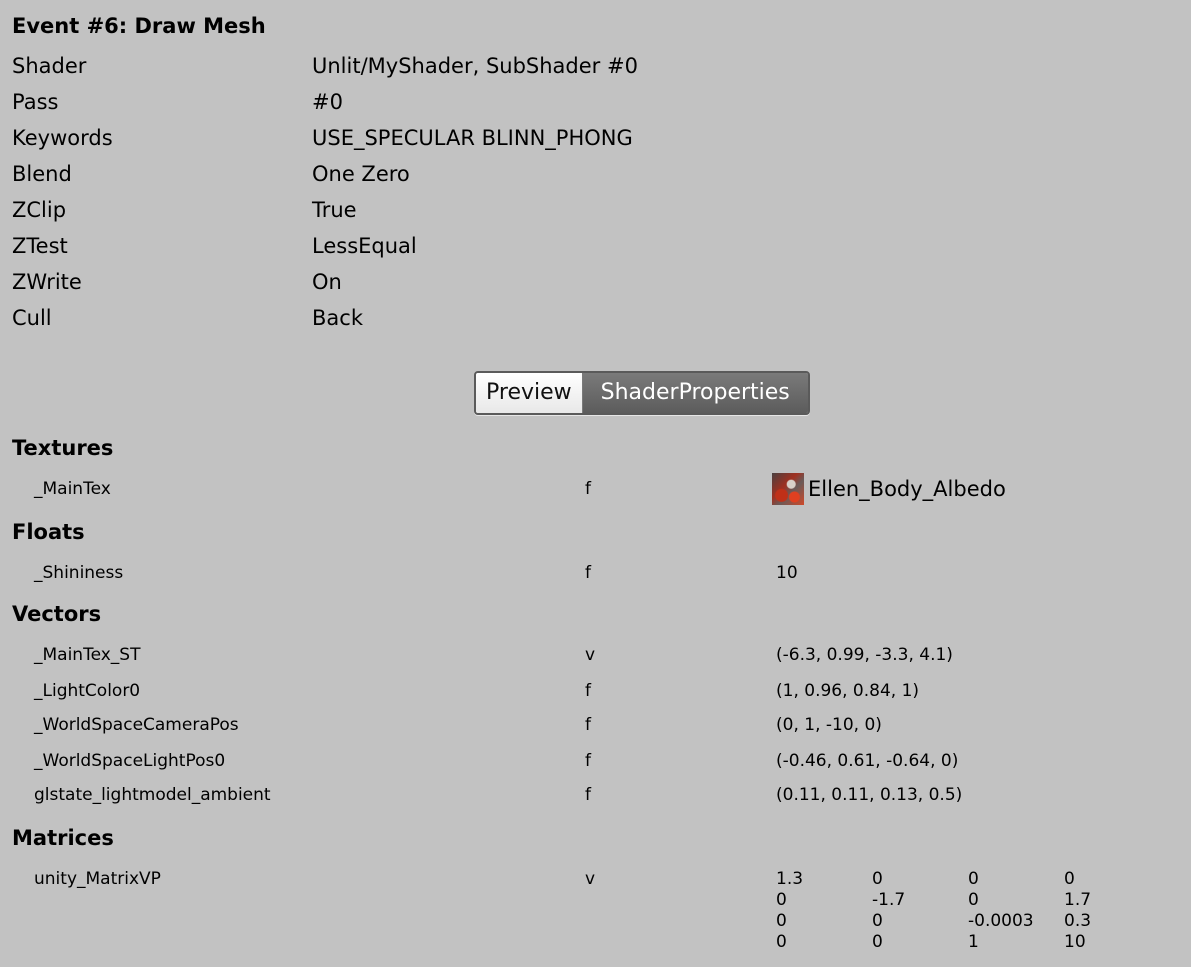  Describe the element at coordinates (62, 138) in the screenshot. I see `info-label: Keywords` at that location.